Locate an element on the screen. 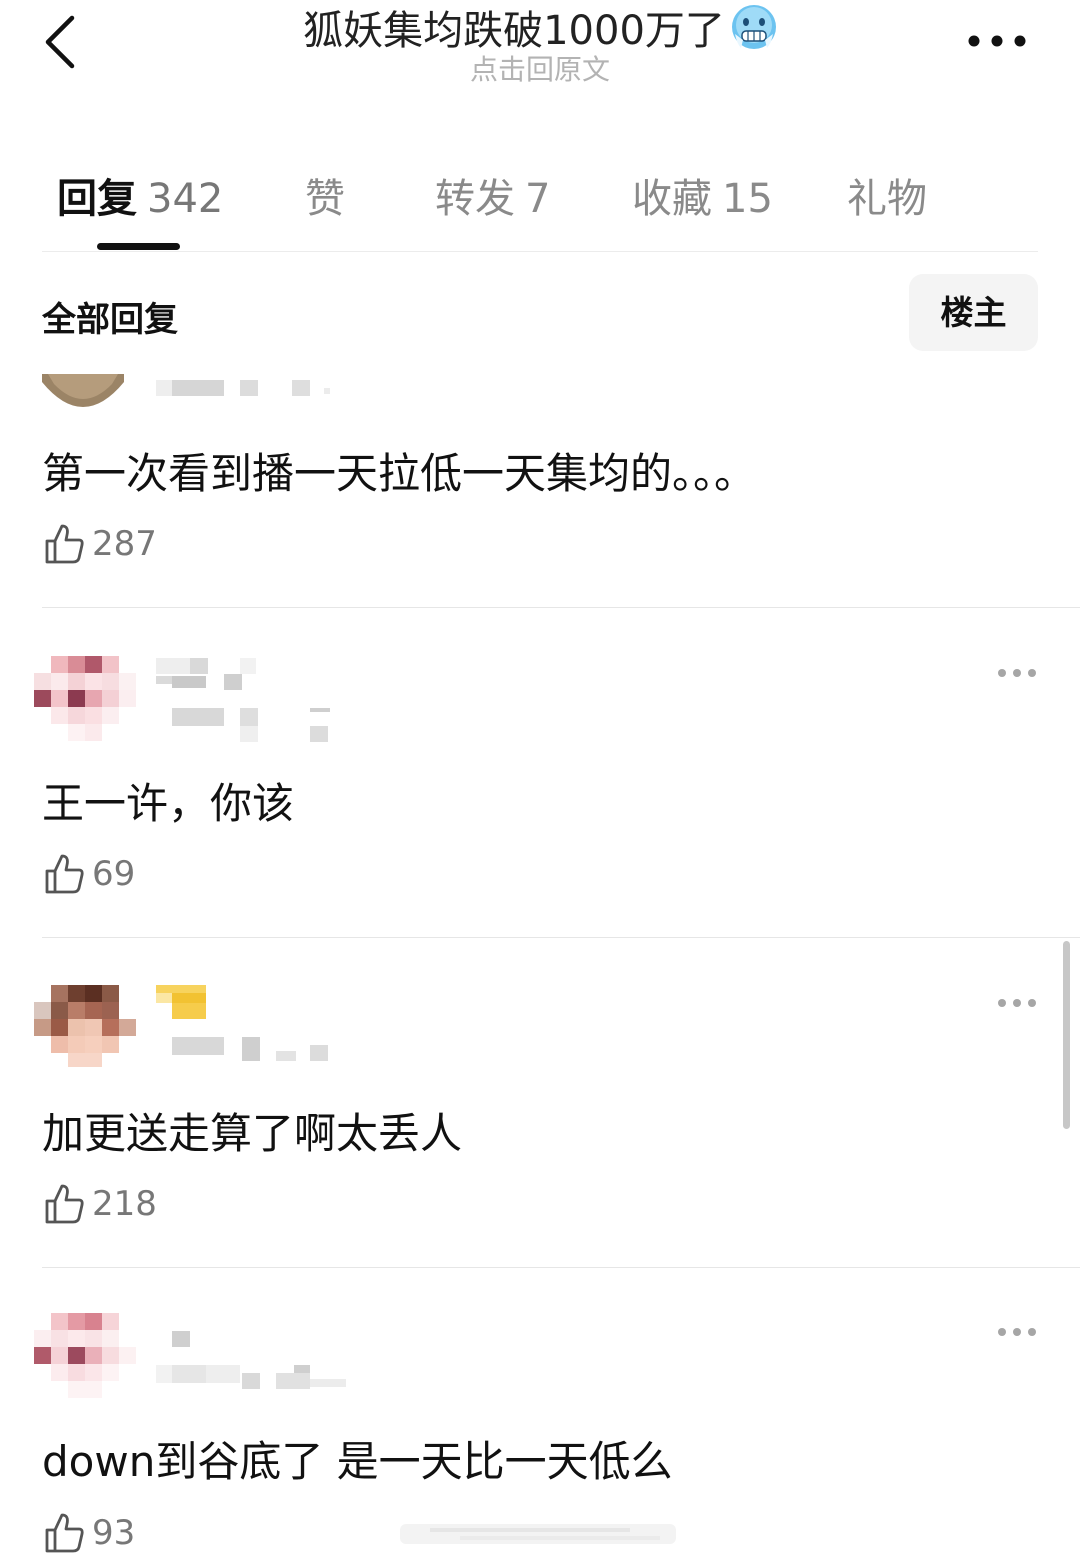 This screenshot has height=1559, width=1080. watermark-blur is located at coordinates (538, 1534).